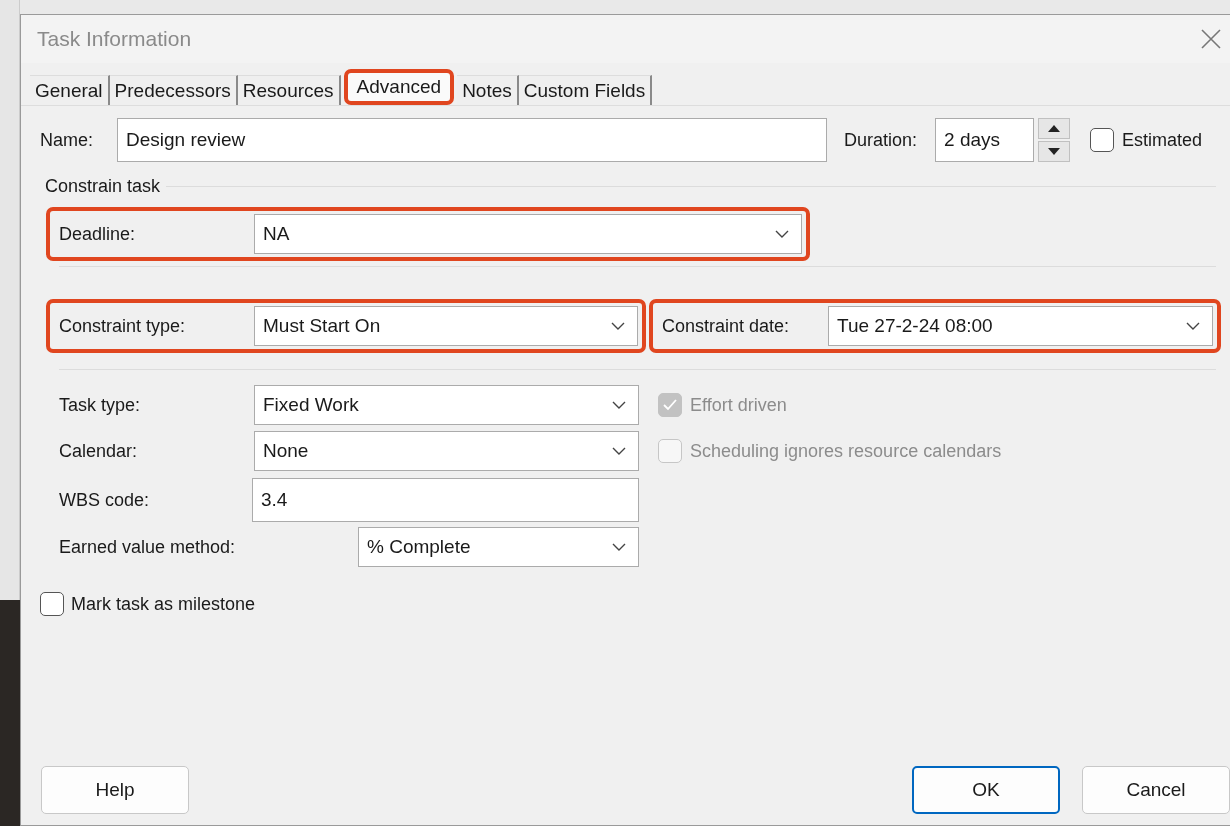  What do you see at coordinates (163, 604) in the screenshot?
I see `checkbox-label: Mark task as milestone` at bounding box center [163, 604].